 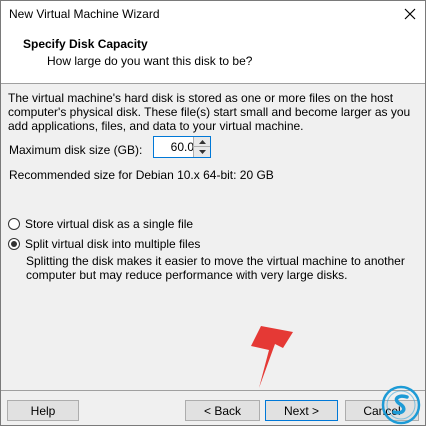 What do you see at coordinates (150, 61) in the screenshot?
I see `page-subtitle: How large do you want this disk to be?` at bounding box center [150, 61].